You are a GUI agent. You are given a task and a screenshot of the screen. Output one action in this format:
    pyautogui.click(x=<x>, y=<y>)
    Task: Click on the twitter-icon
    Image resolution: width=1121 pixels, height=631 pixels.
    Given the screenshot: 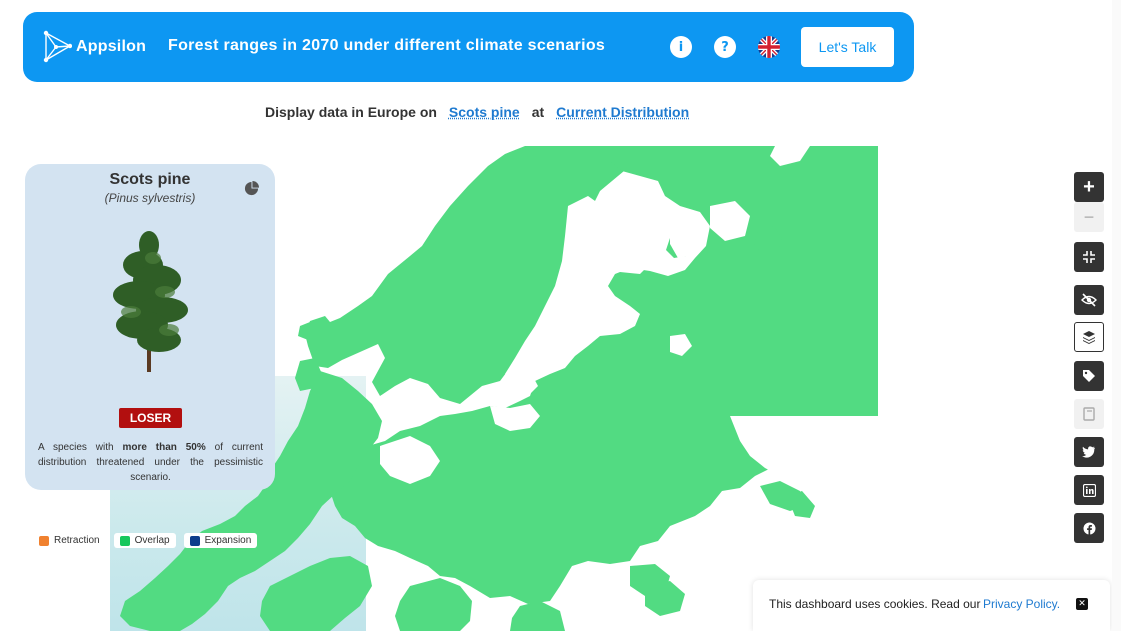 What is the action you would take?
    pyautogui.click(x=1089, y=452)
    